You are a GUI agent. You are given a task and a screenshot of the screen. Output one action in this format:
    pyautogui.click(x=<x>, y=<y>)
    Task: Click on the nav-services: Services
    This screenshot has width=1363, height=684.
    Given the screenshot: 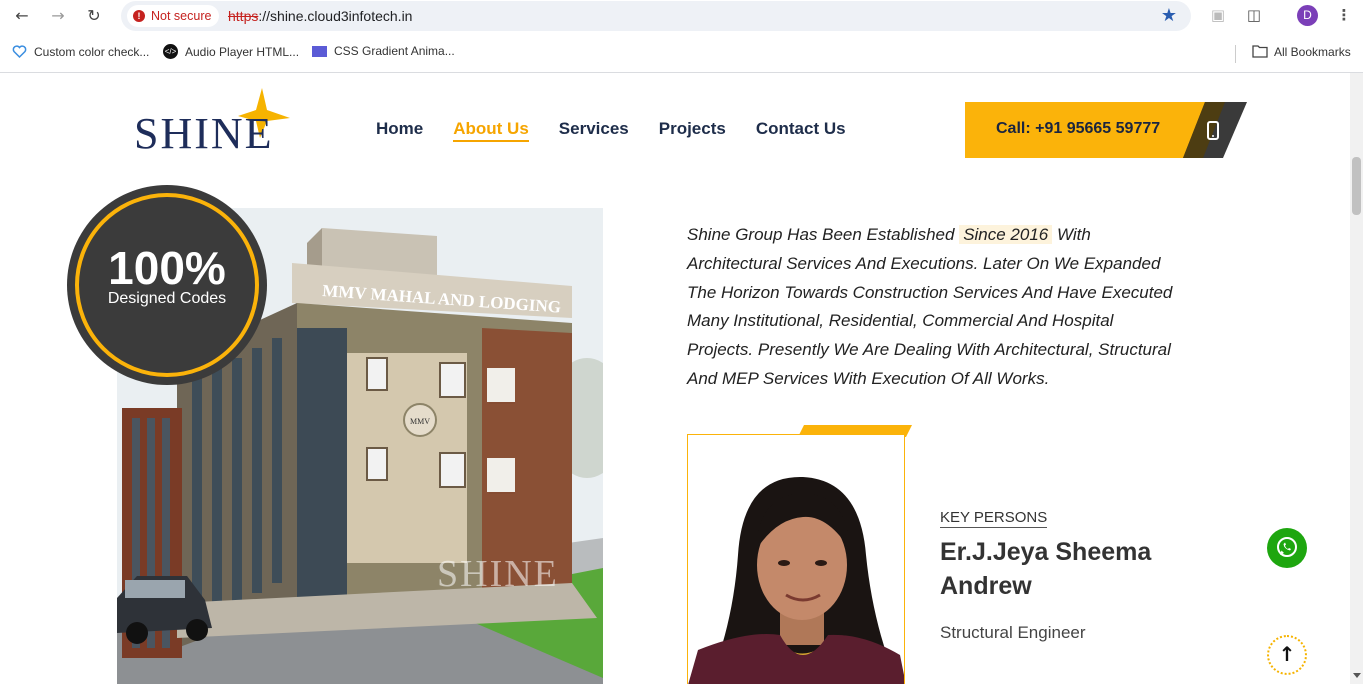 What is the action you would take?
    pyautogui.click(x=594, y=130)
    